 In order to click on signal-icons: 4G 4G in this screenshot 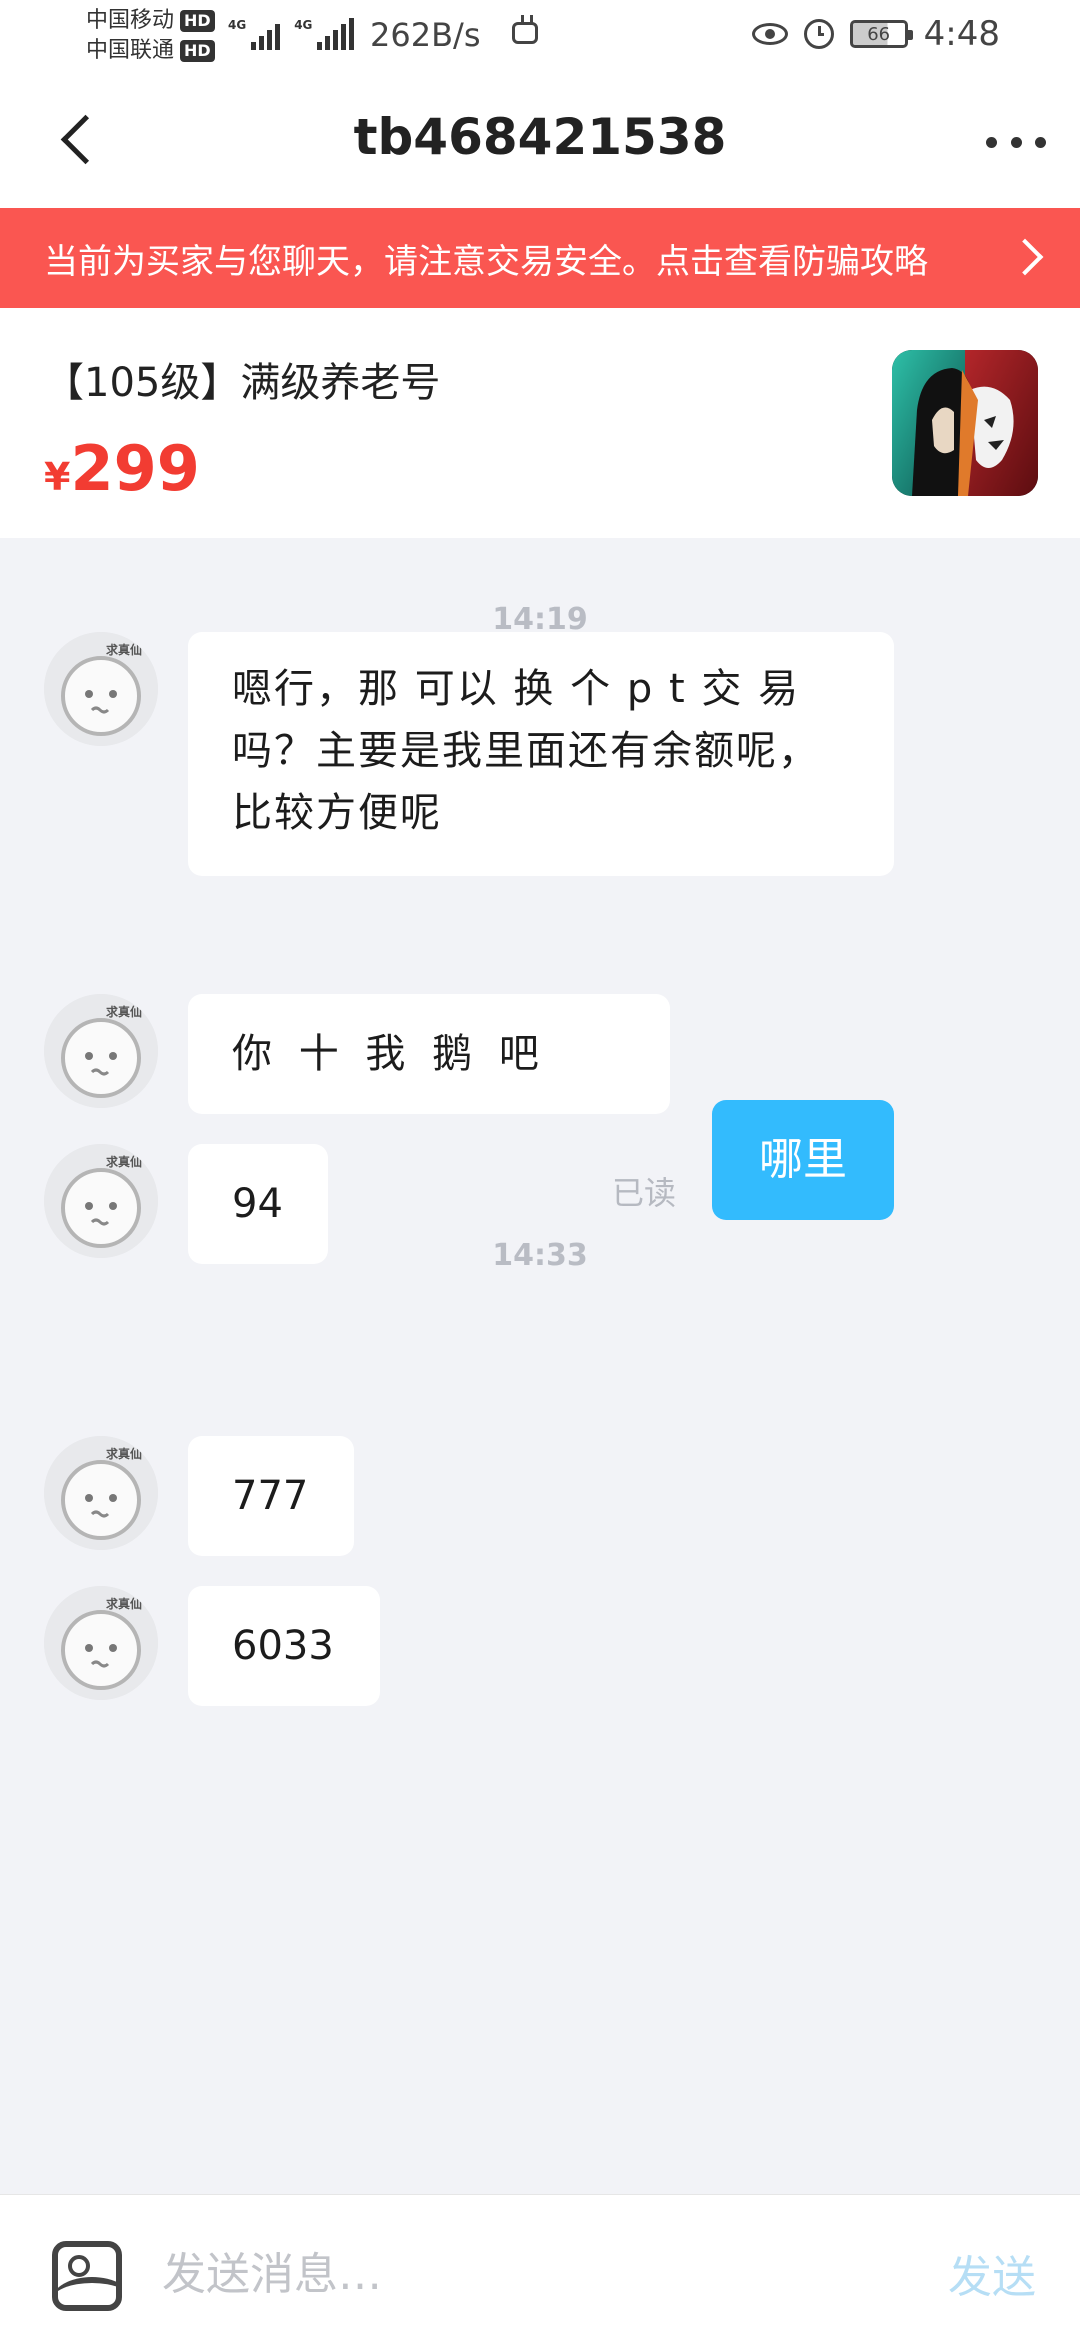, I will do `click(291, 34)`.